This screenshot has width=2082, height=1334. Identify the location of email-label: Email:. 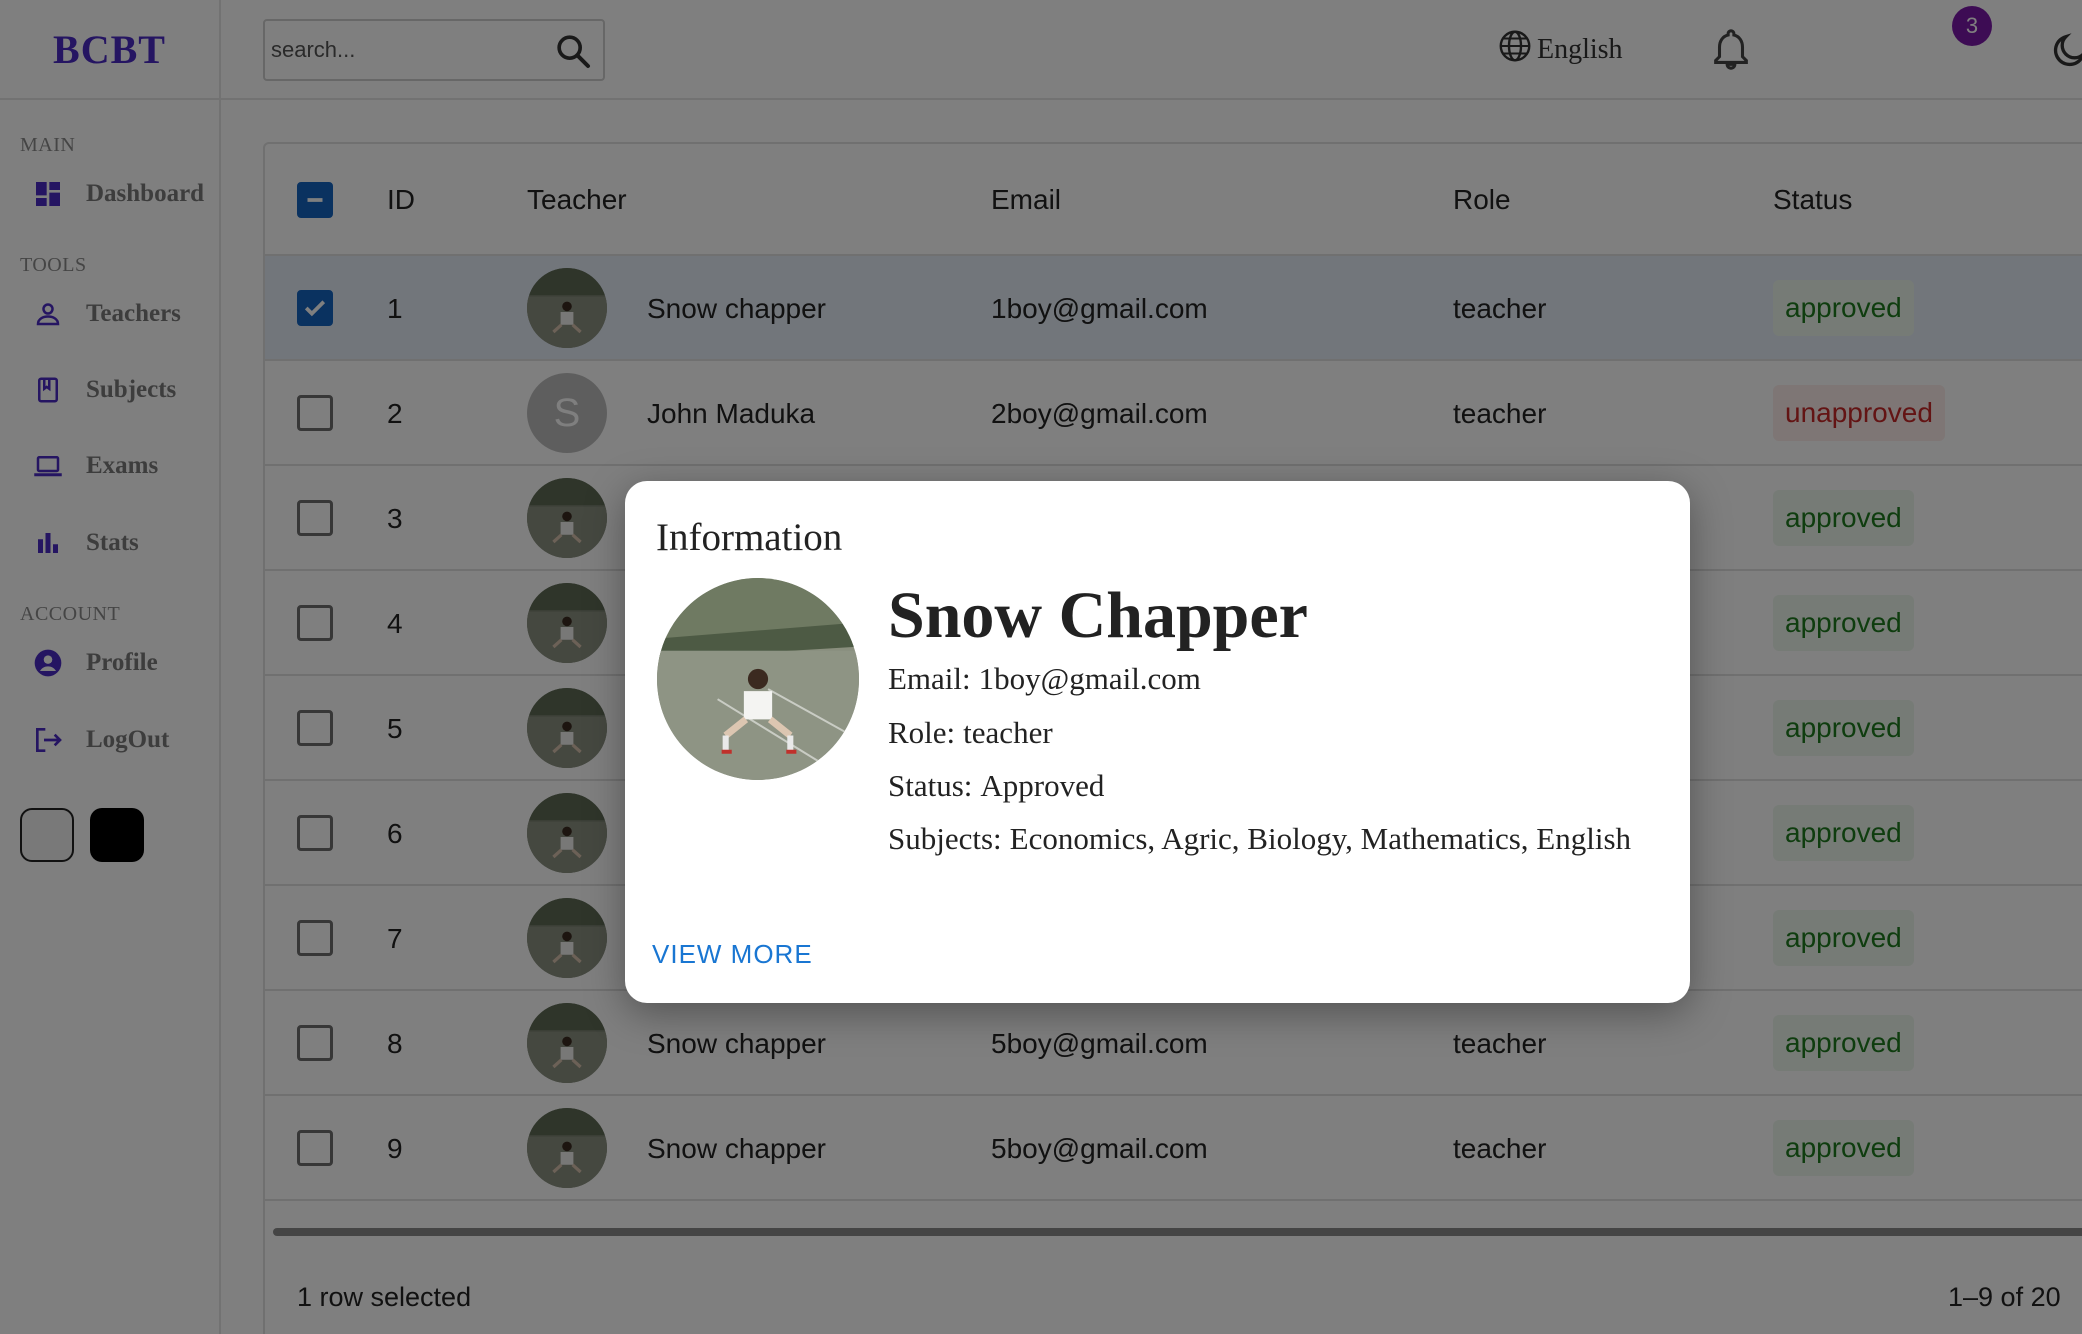
(929, 678).